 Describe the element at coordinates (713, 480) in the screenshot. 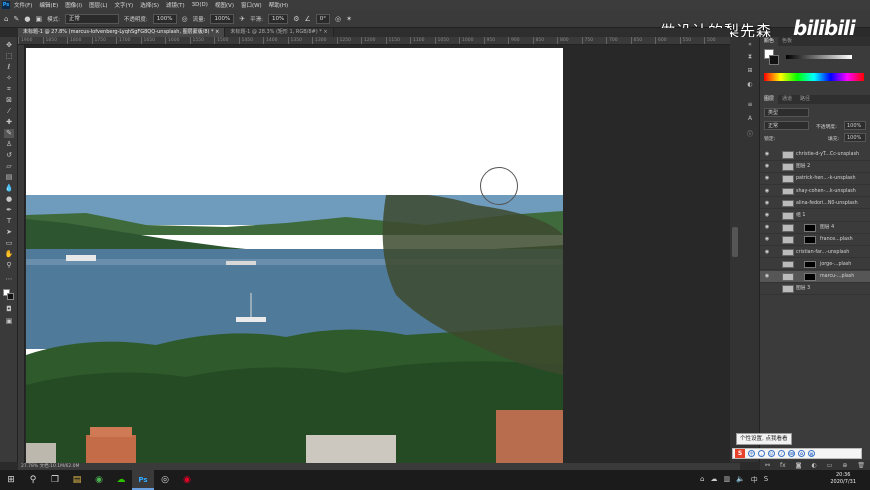

I see `tray-wechat-icon: ☁` at that location.